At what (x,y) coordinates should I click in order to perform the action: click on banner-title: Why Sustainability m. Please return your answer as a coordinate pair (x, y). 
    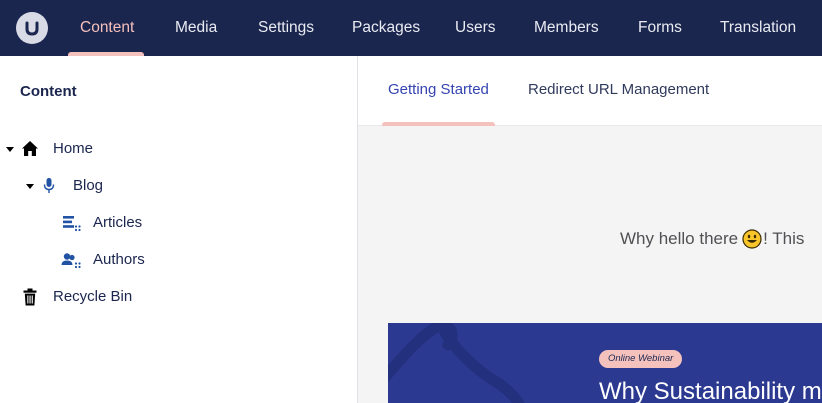
    Looking at the image, I should click on (710, 390).